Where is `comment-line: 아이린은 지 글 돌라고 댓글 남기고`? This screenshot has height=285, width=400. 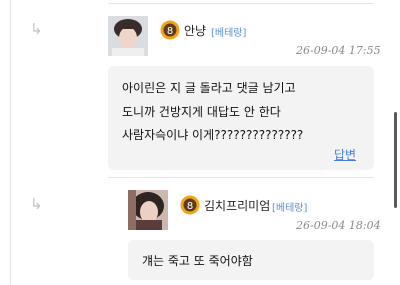
comment-line: 아이린은 지 글 돌라고 댓글 남기고 is located at coordinates (209, 88).